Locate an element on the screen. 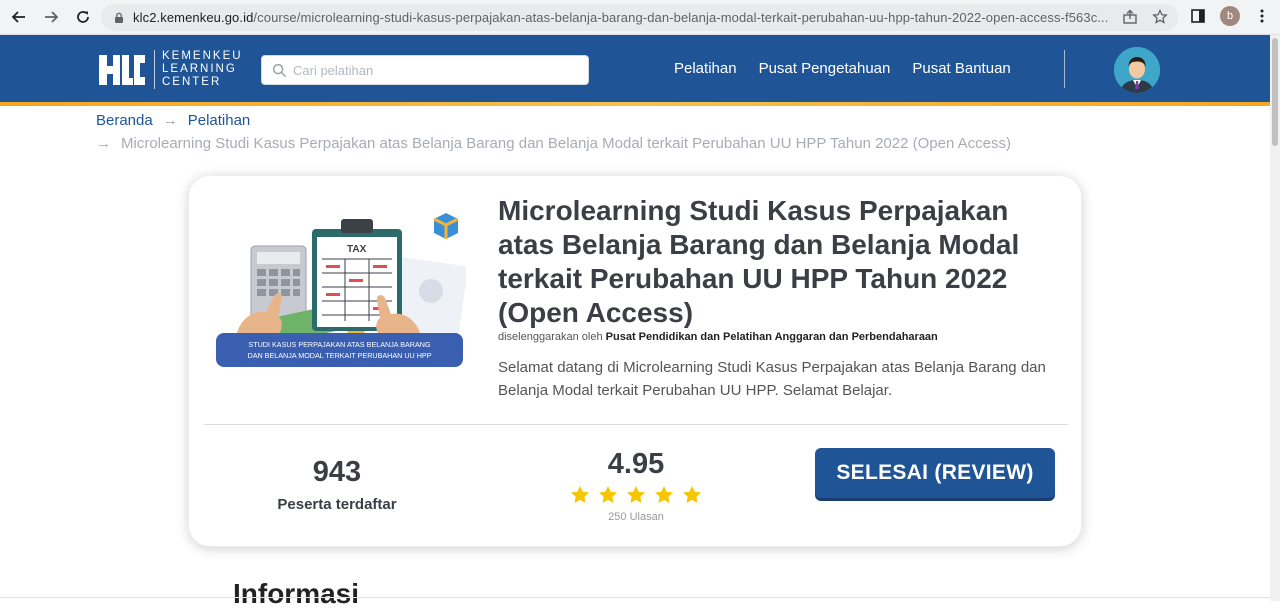 This screenshot has height=610, width=1280. search-input is located at coordinates (433, 70).